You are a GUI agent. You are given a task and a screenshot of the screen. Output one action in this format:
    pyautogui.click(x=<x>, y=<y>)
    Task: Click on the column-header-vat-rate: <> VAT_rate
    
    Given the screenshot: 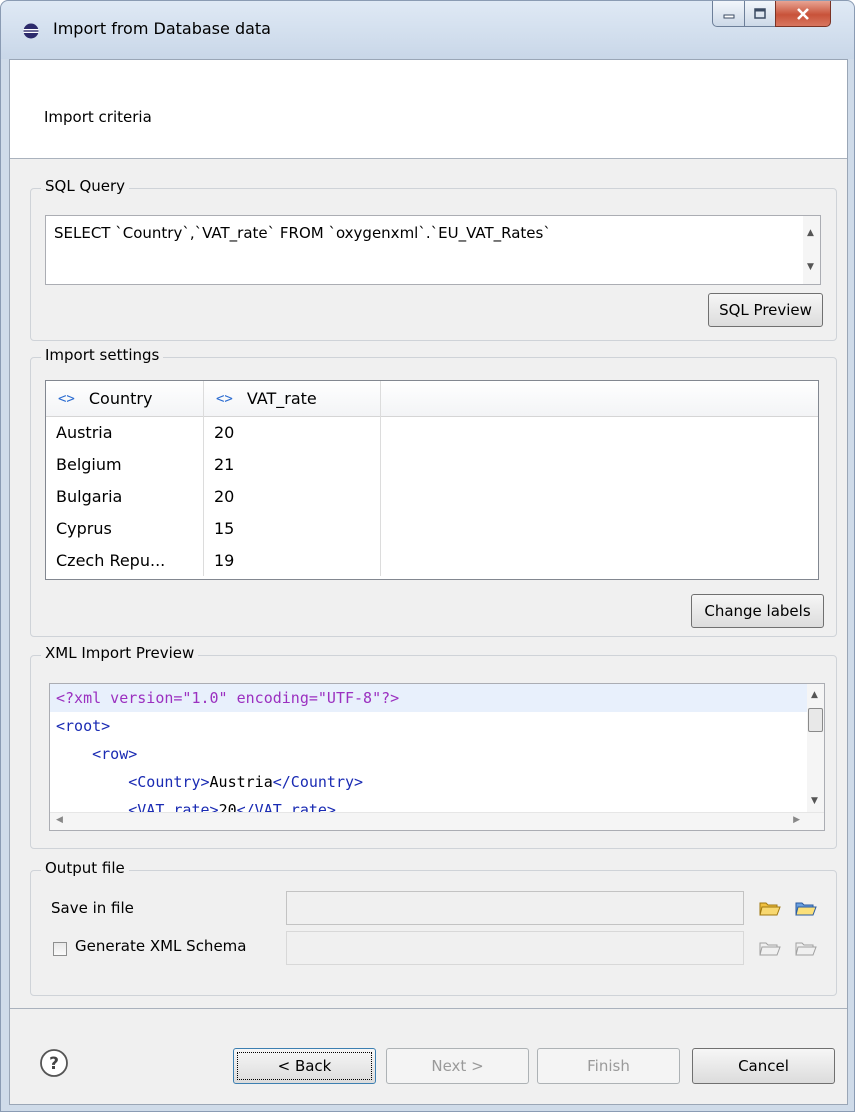 What is the action you would take?
    pyautogui.click(x=292, y=398)
    